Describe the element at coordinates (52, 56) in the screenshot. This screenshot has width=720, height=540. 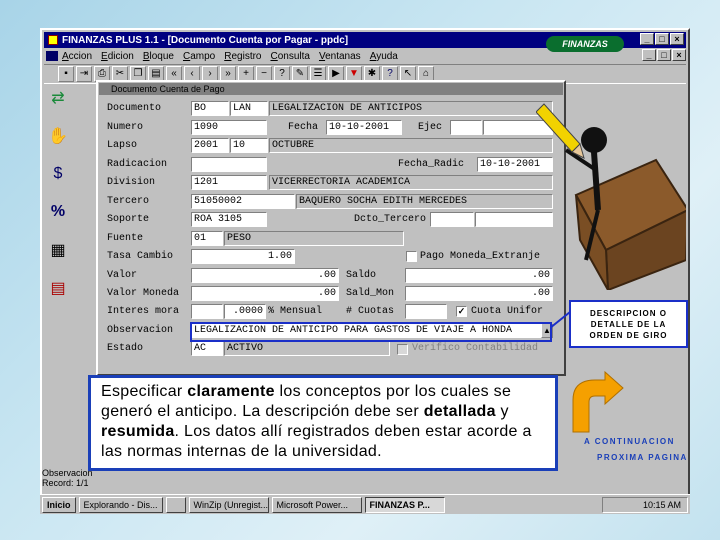
I see `document-icon` at that location.